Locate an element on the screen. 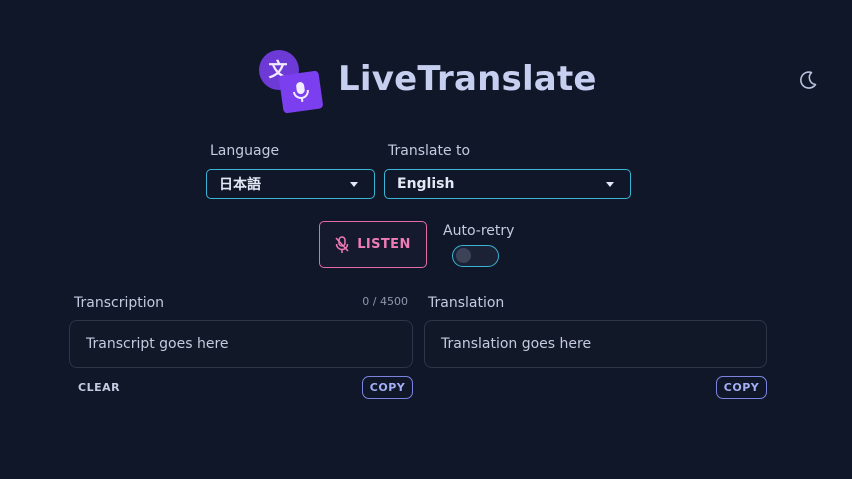 The image size is (852, 479). app-title: LiveTranslate is located at coordinates (467, 79).